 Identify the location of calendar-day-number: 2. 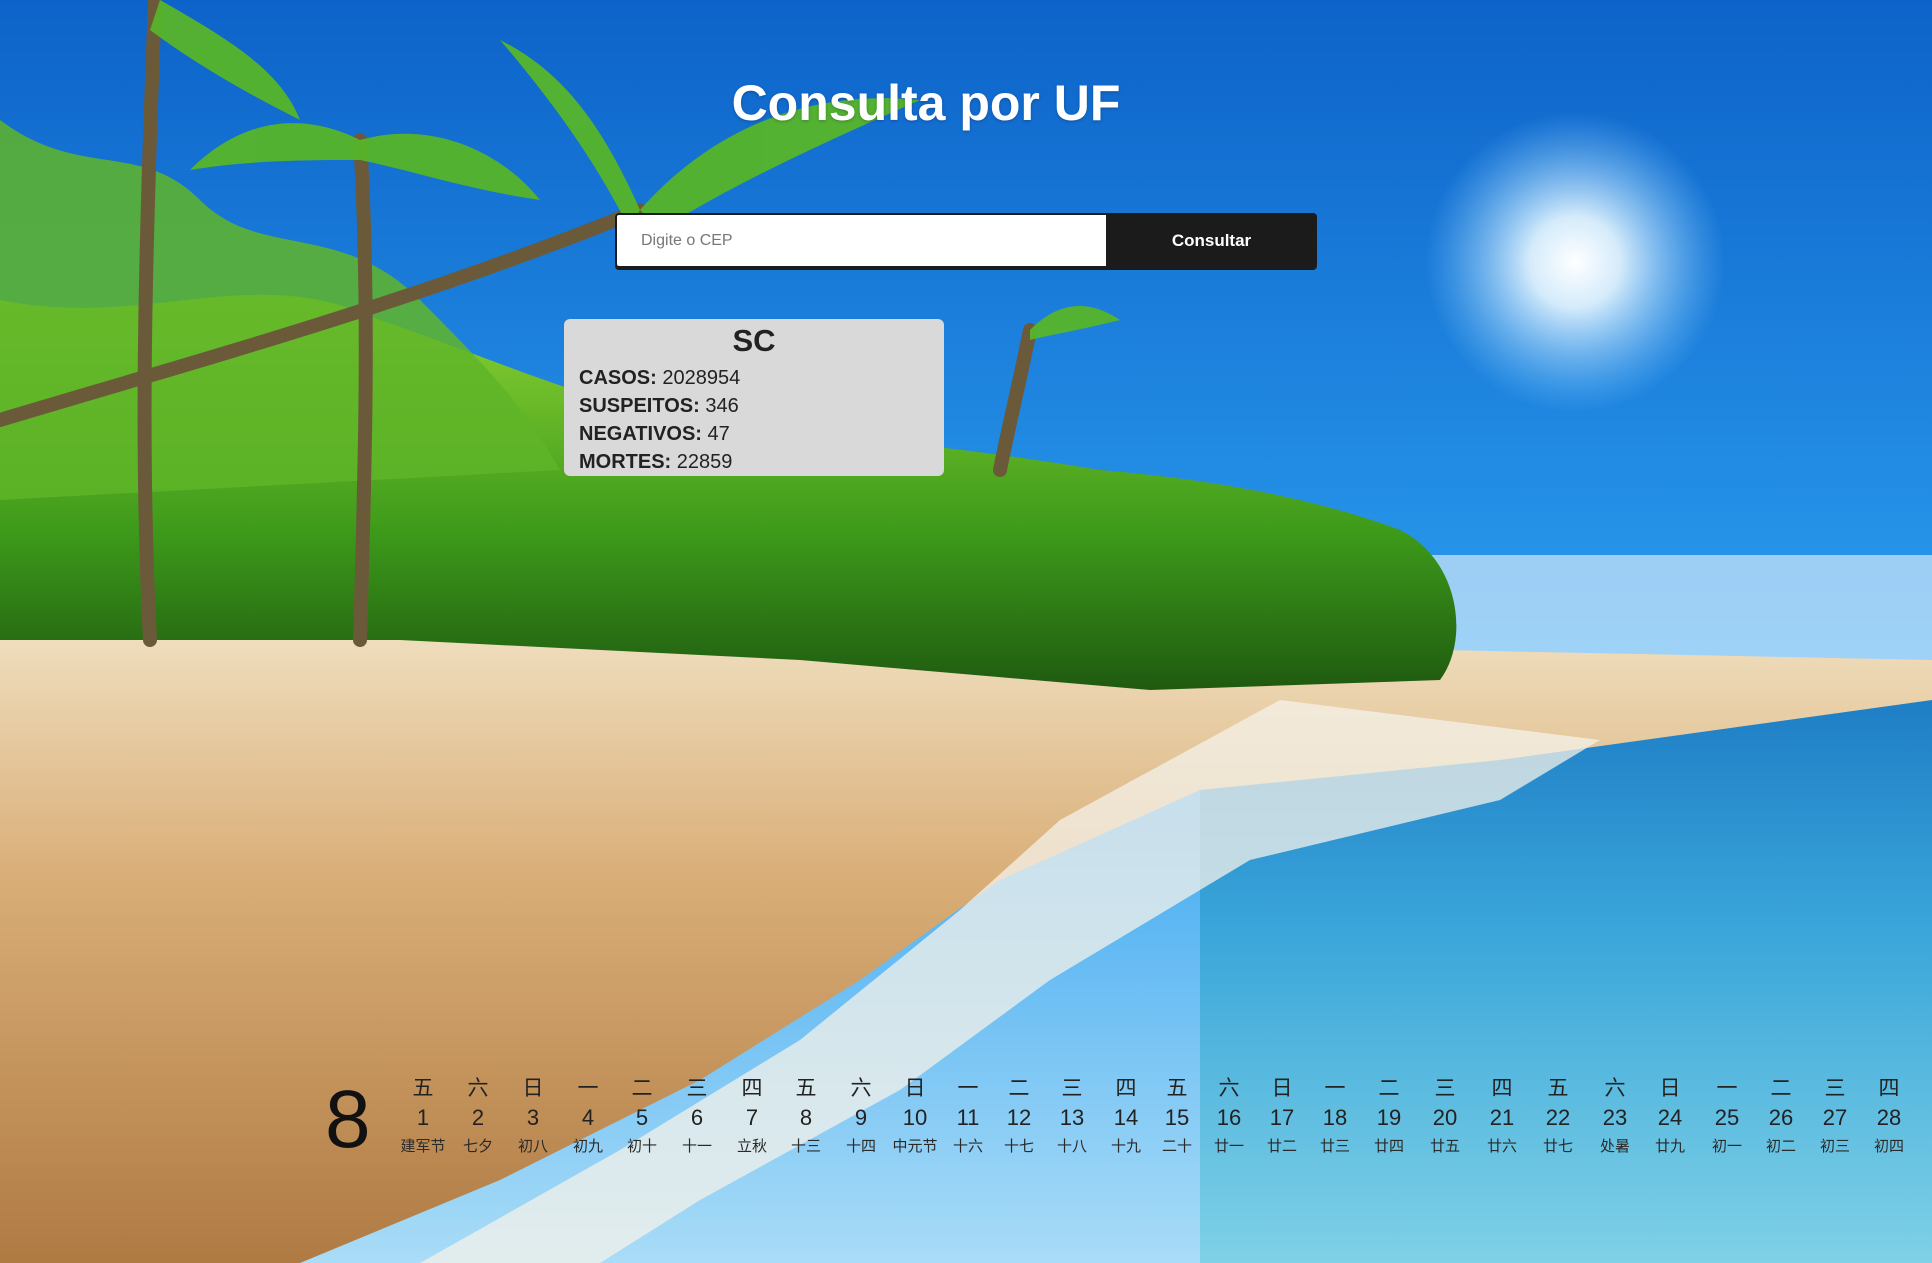
(478, 1117).